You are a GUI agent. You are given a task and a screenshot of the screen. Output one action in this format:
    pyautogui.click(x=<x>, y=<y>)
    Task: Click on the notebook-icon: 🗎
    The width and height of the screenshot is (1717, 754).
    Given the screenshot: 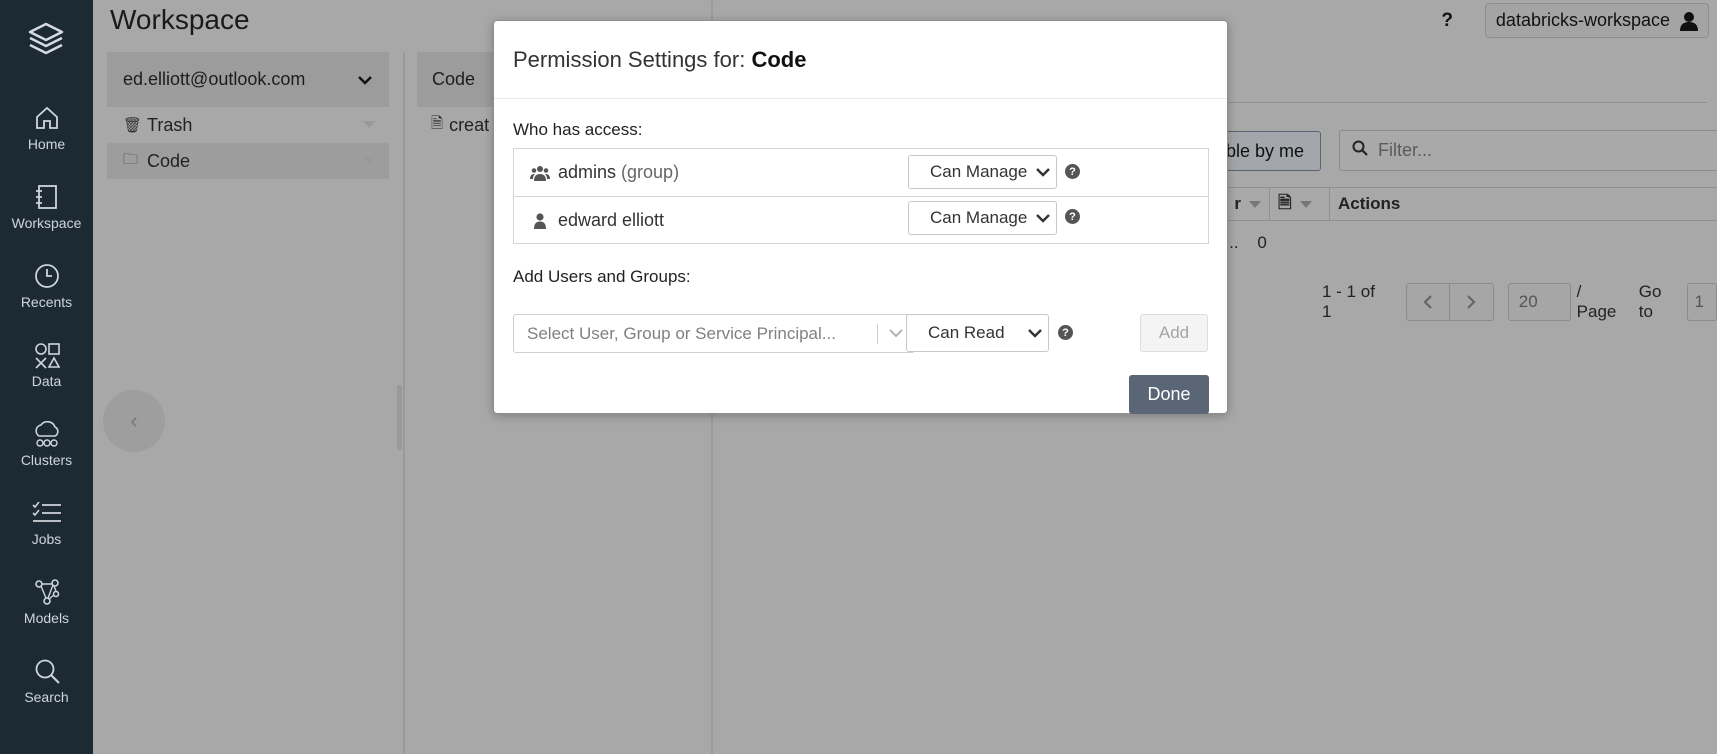 What is the action you would take?
    pyautogui.click(x=437, y=123)
    